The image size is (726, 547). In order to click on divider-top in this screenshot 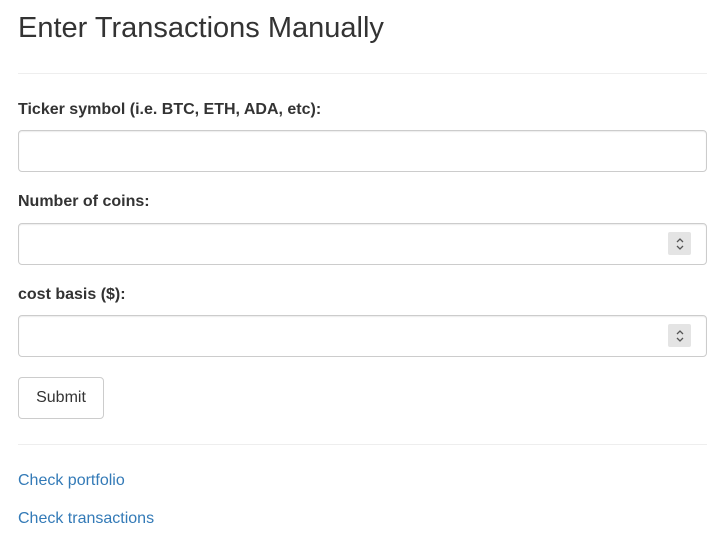, I will do `click(362, 73)`.